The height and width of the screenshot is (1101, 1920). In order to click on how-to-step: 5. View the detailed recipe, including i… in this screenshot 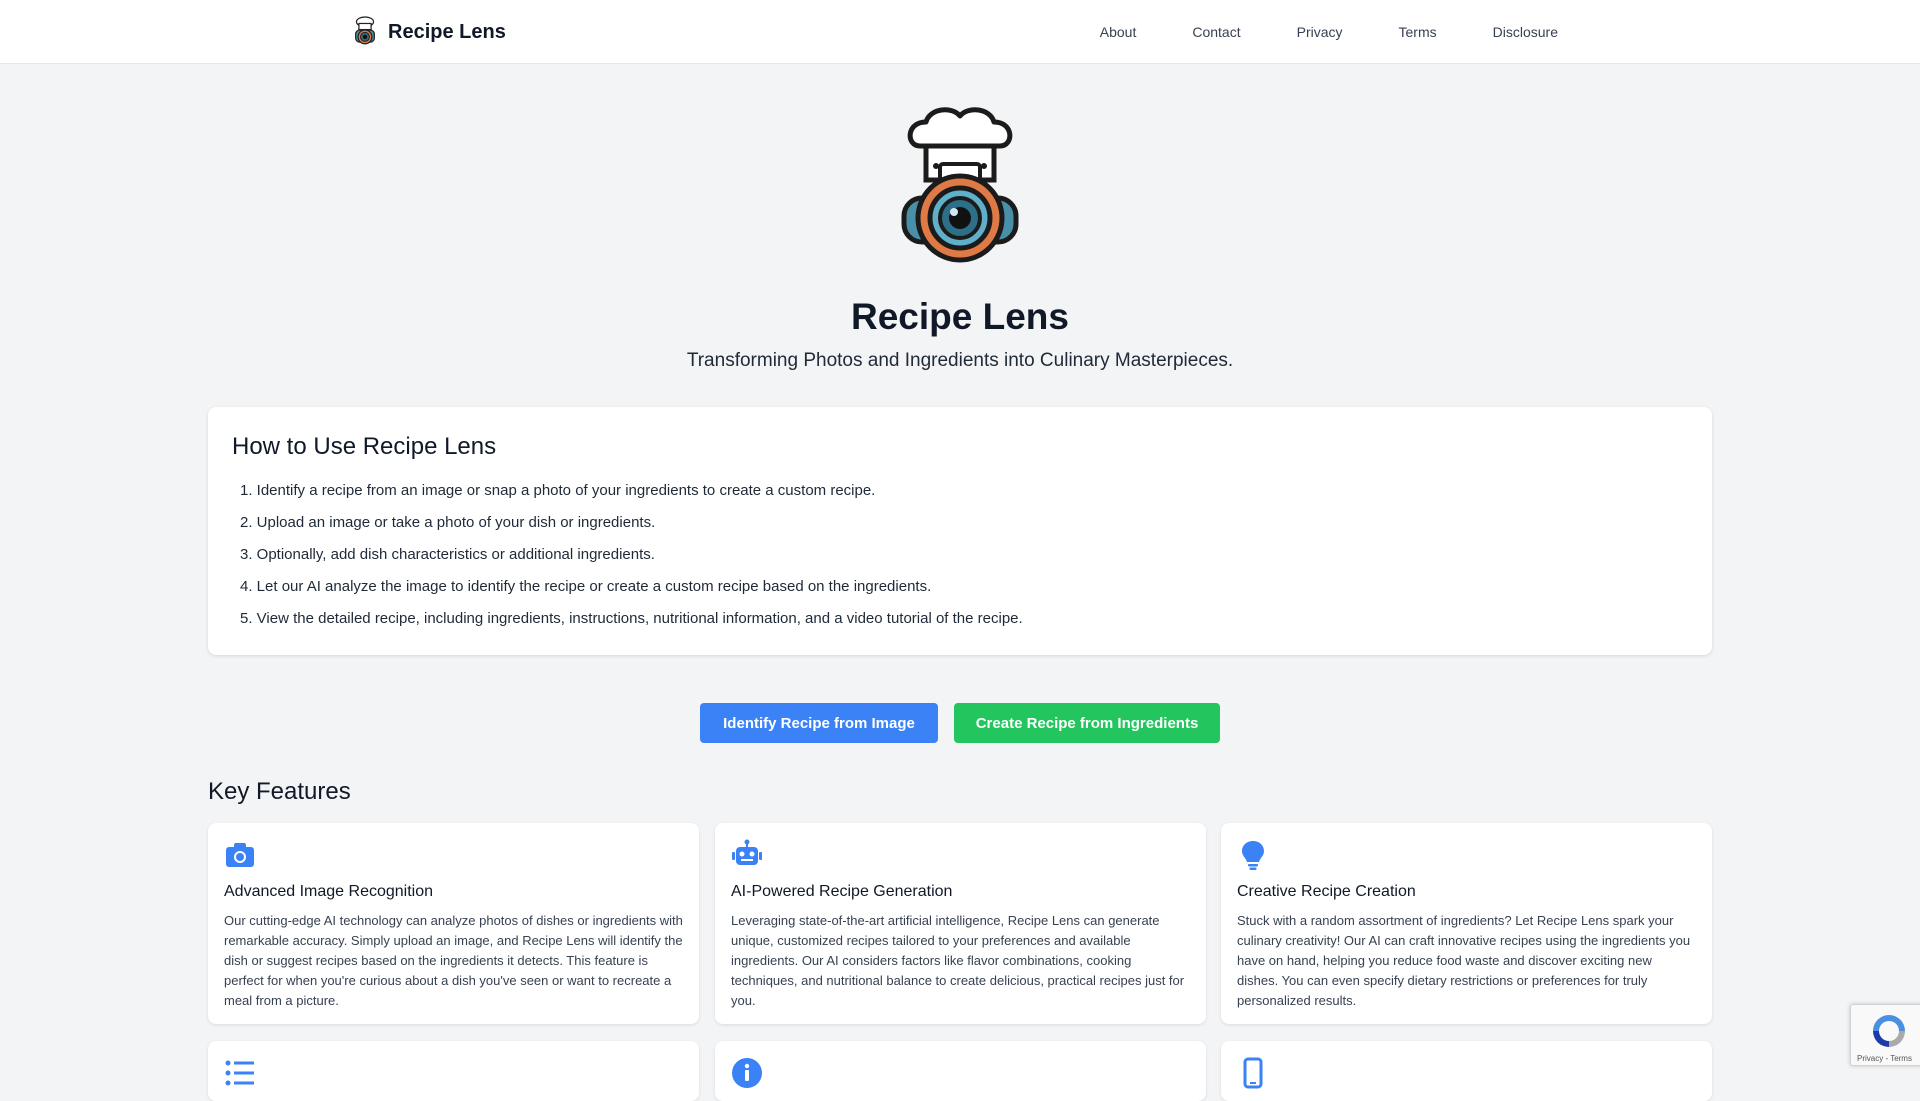, I will do `click(631, 618)`.